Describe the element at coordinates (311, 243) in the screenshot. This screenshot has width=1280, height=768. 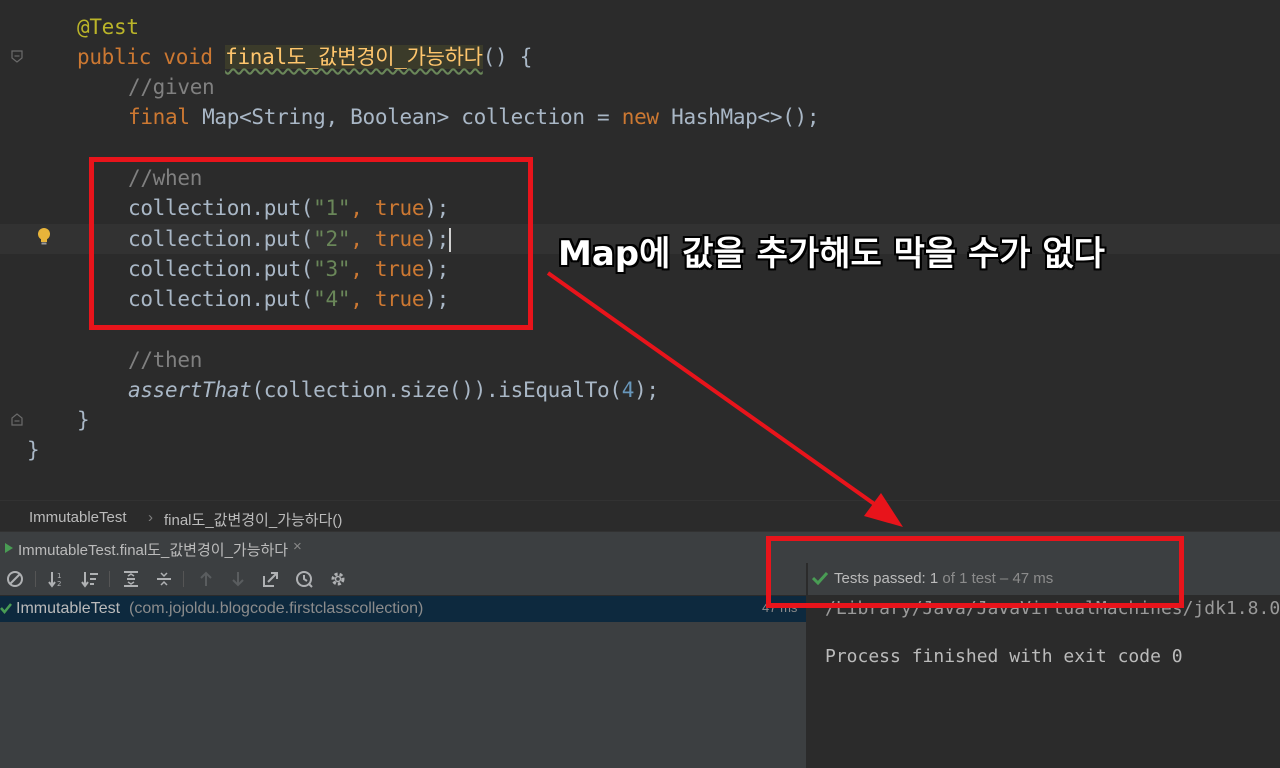
I see `highlight-box-put-calls` at that location.